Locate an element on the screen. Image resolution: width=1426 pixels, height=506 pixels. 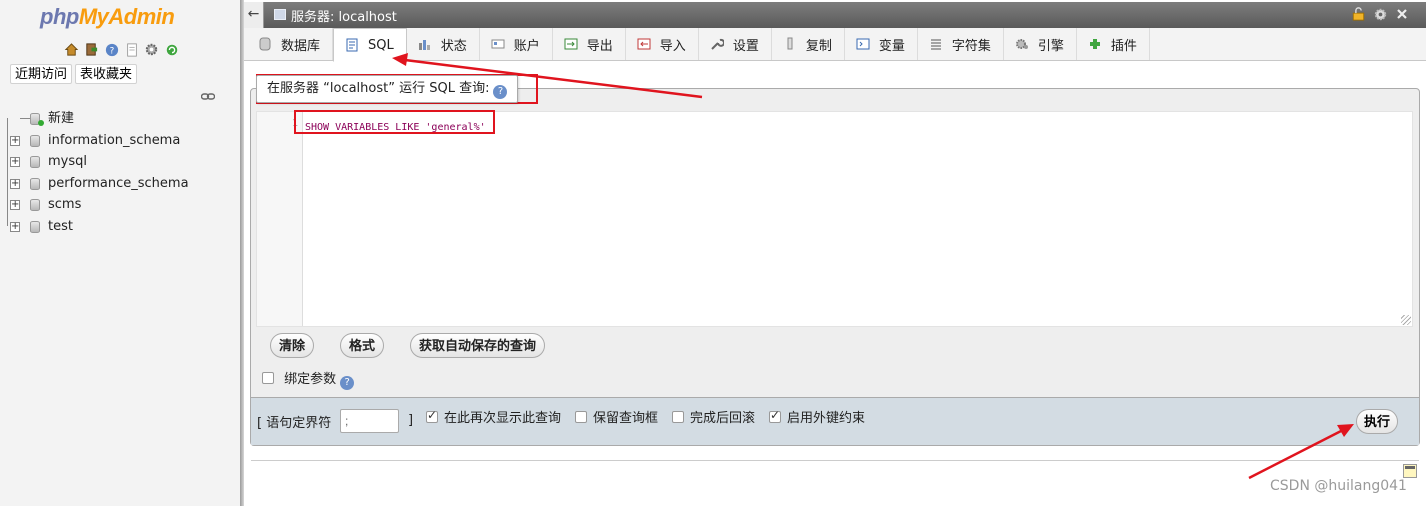
link-with-main-icon is located at coordinates (208, 95).